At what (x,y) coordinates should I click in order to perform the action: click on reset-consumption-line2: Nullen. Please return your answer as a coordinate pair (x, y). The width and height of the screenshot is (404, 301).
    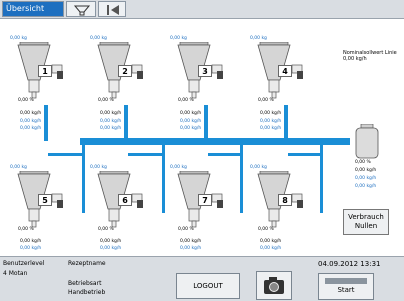
    Looking at the image, I should click on (366, 226).